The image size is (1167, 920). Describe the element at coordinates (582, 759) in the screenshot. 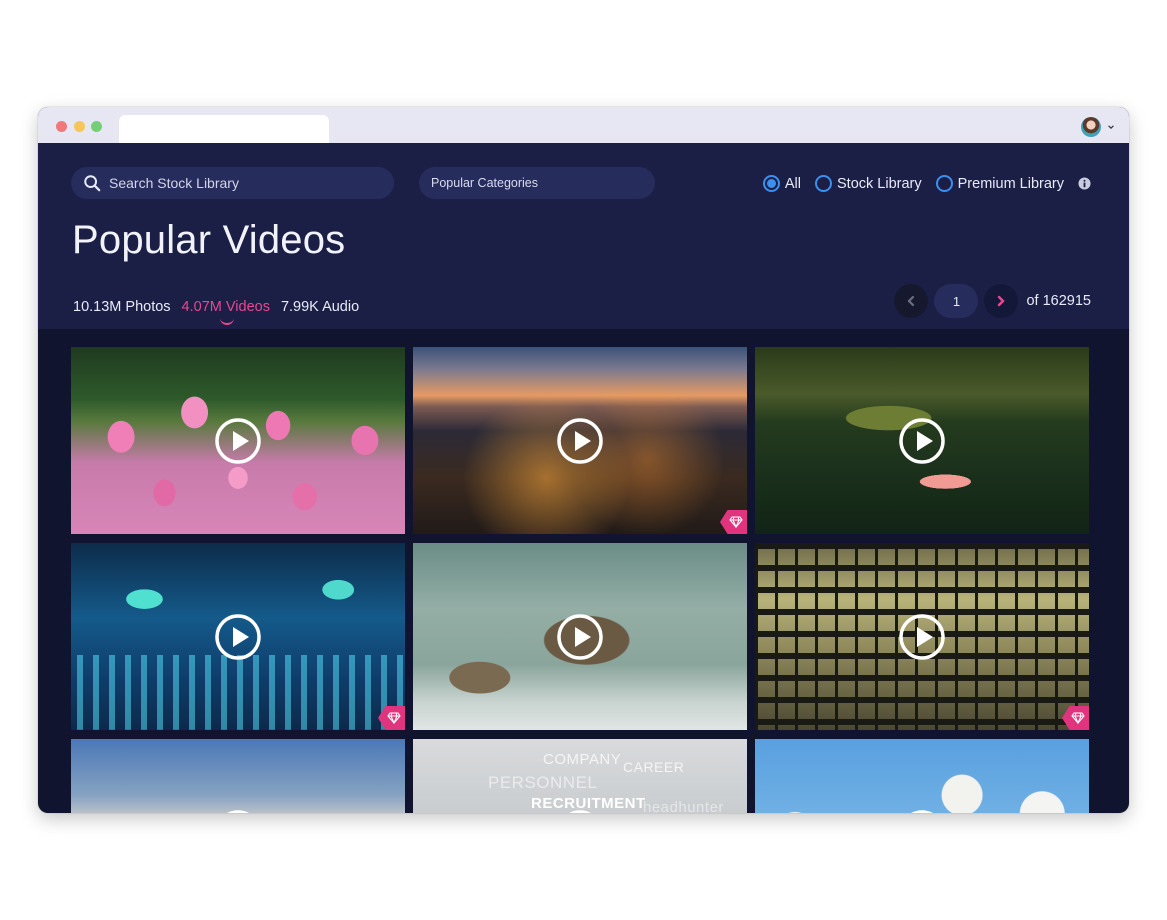

I see `overlay-word: COMPANY` at that location.